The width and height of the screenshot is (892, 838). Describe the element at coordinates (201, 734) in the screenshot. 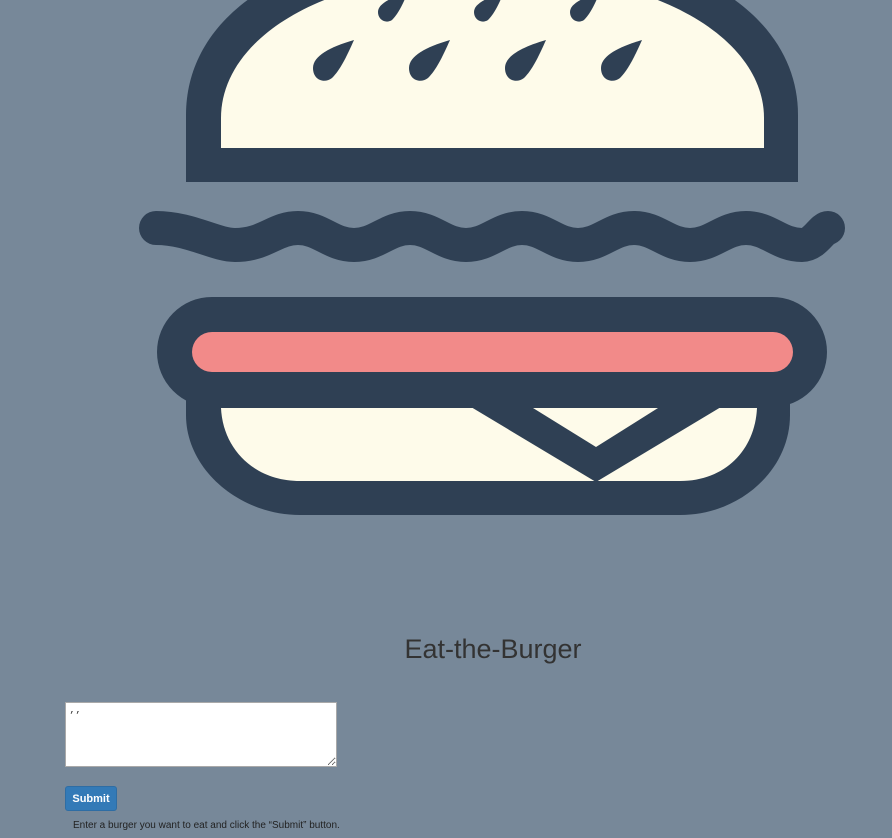

I see `burger-name-input: ‚‚` at that location.